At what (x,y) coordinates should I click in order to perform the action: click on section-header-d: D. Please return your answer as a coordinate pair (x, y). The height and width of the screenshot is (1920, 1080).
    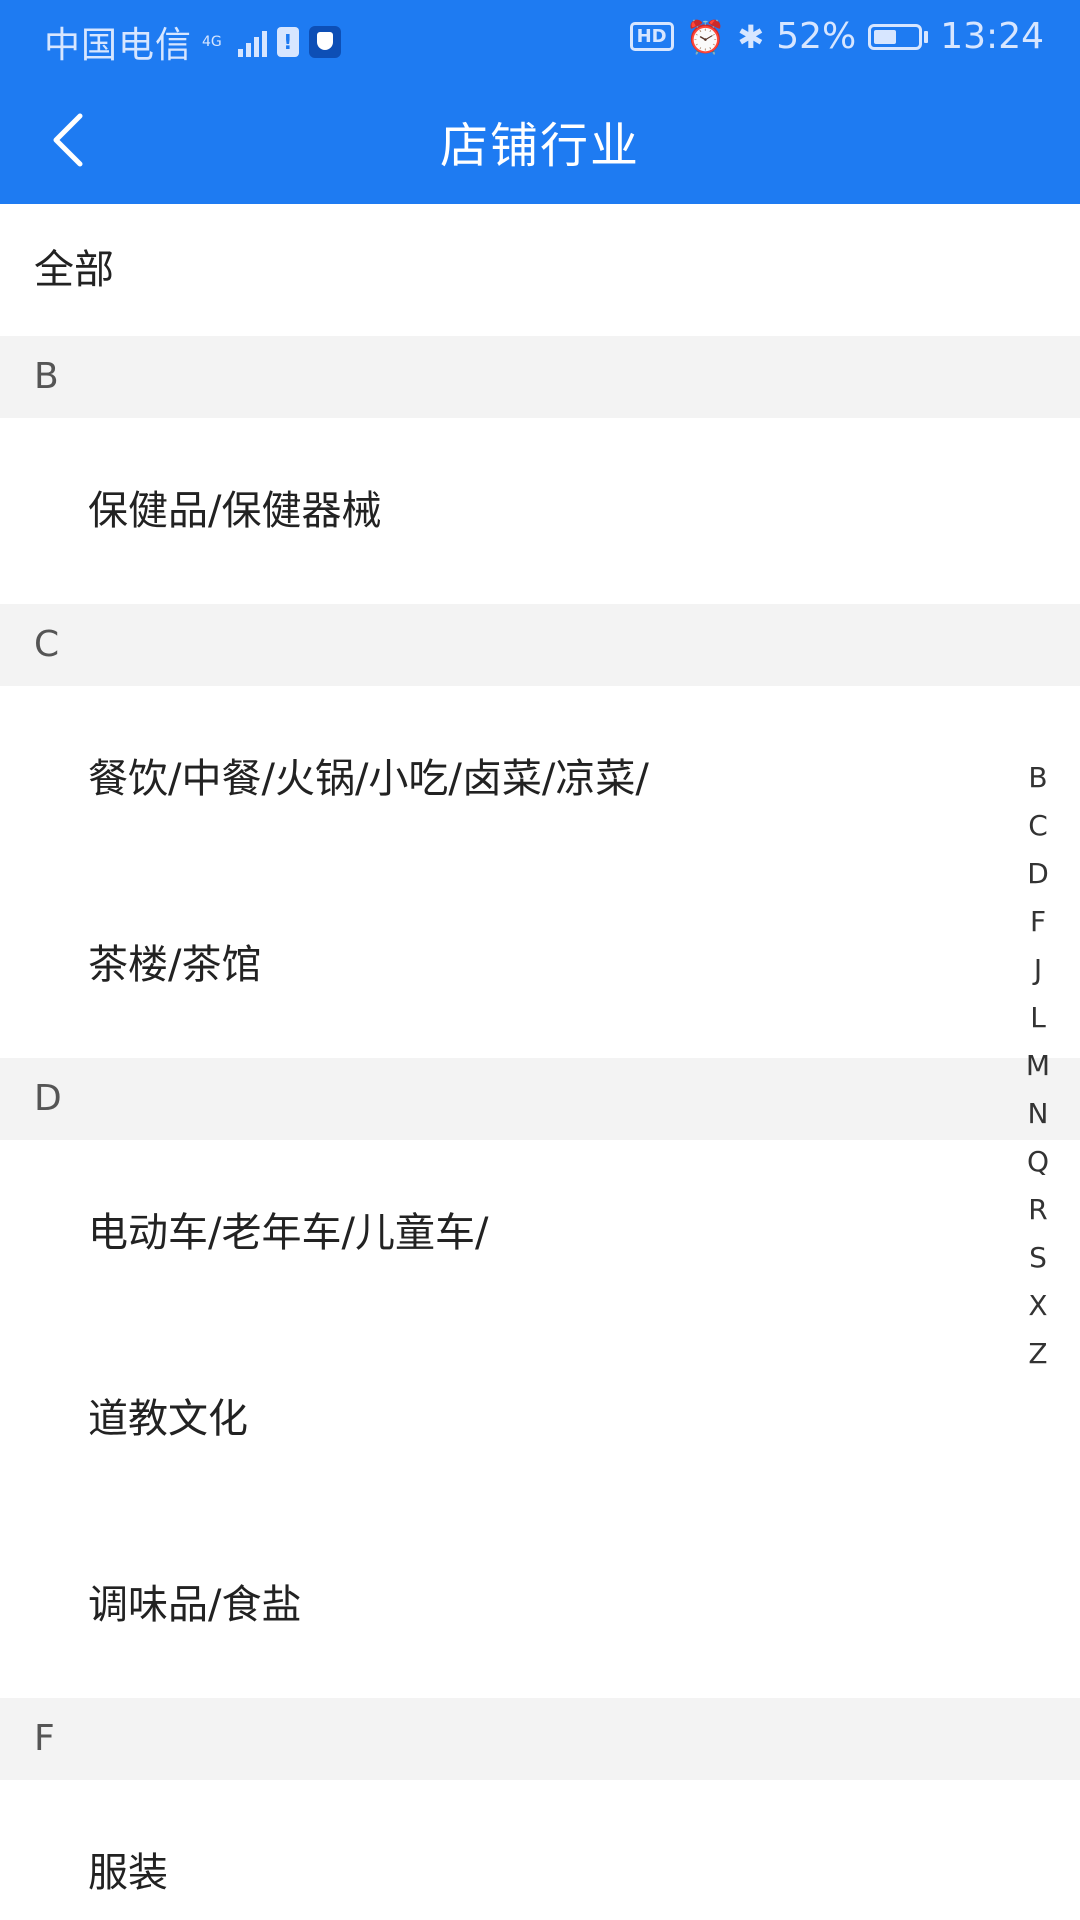
    Looking at the image, I should click on (540, 1099).